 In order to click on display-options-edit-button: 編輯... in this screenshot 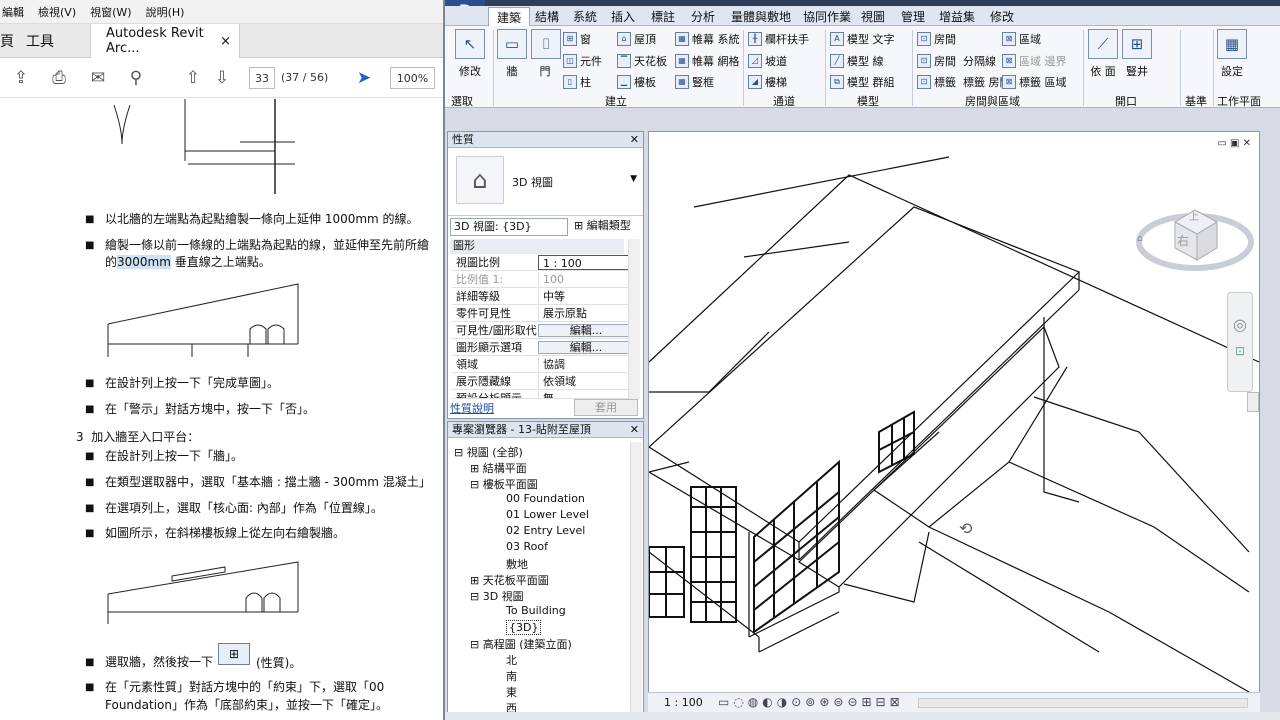, I will do `click(584, 347)`.